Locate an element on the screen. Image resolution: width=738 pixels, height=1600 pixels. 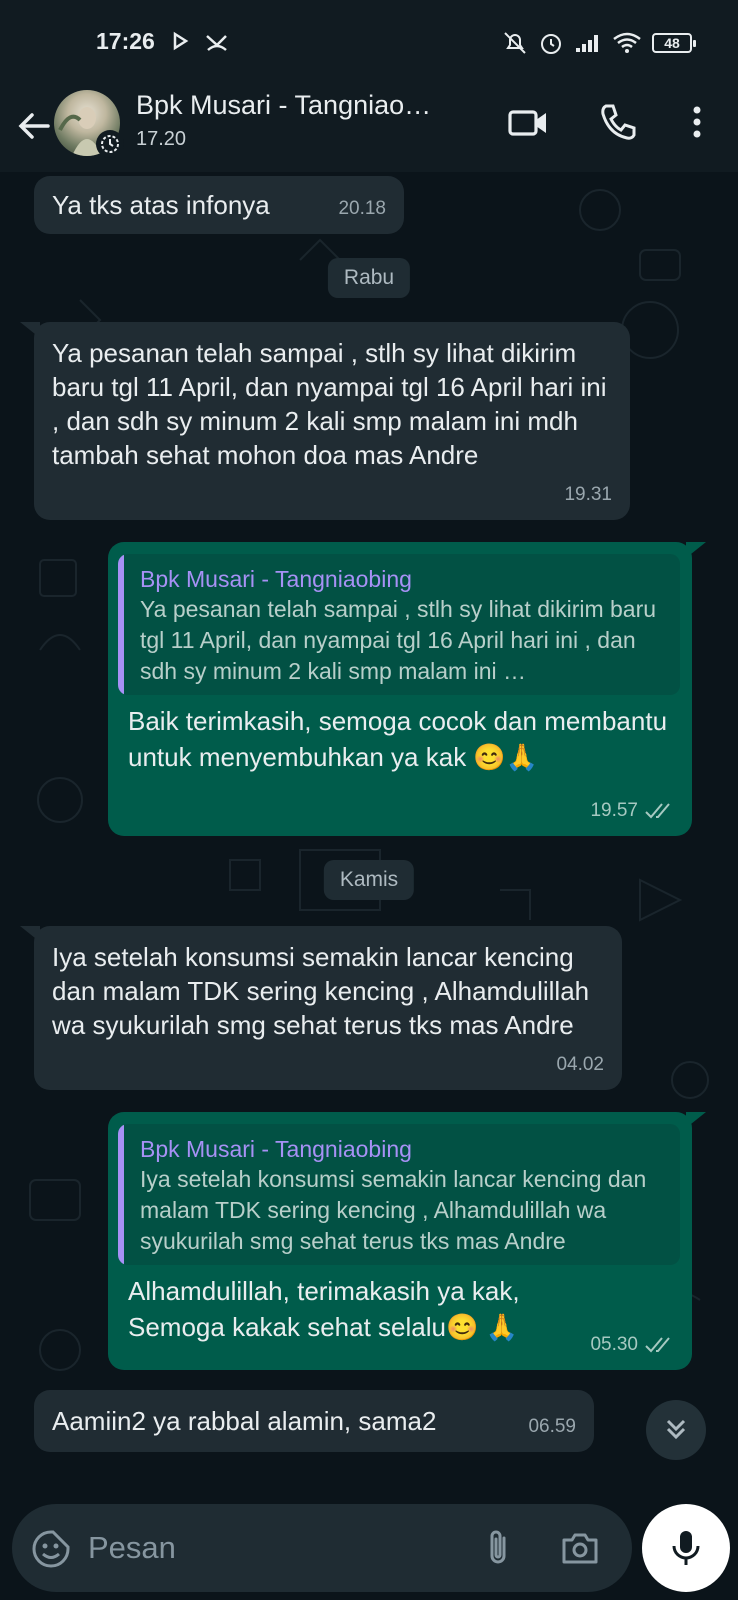
emoji-icon is located at coordinates (51, 1549).